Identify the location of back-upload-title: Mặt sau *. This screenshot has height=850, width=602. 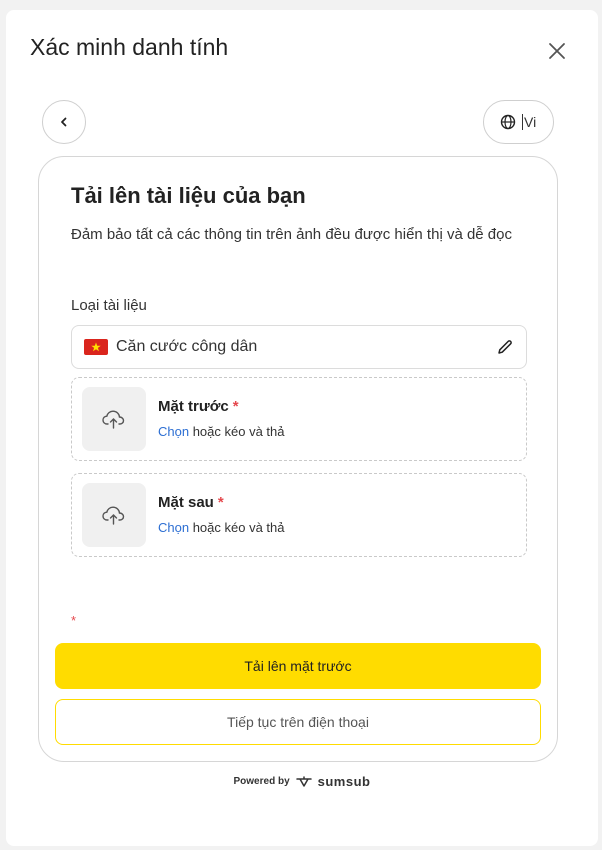
(191, 502).